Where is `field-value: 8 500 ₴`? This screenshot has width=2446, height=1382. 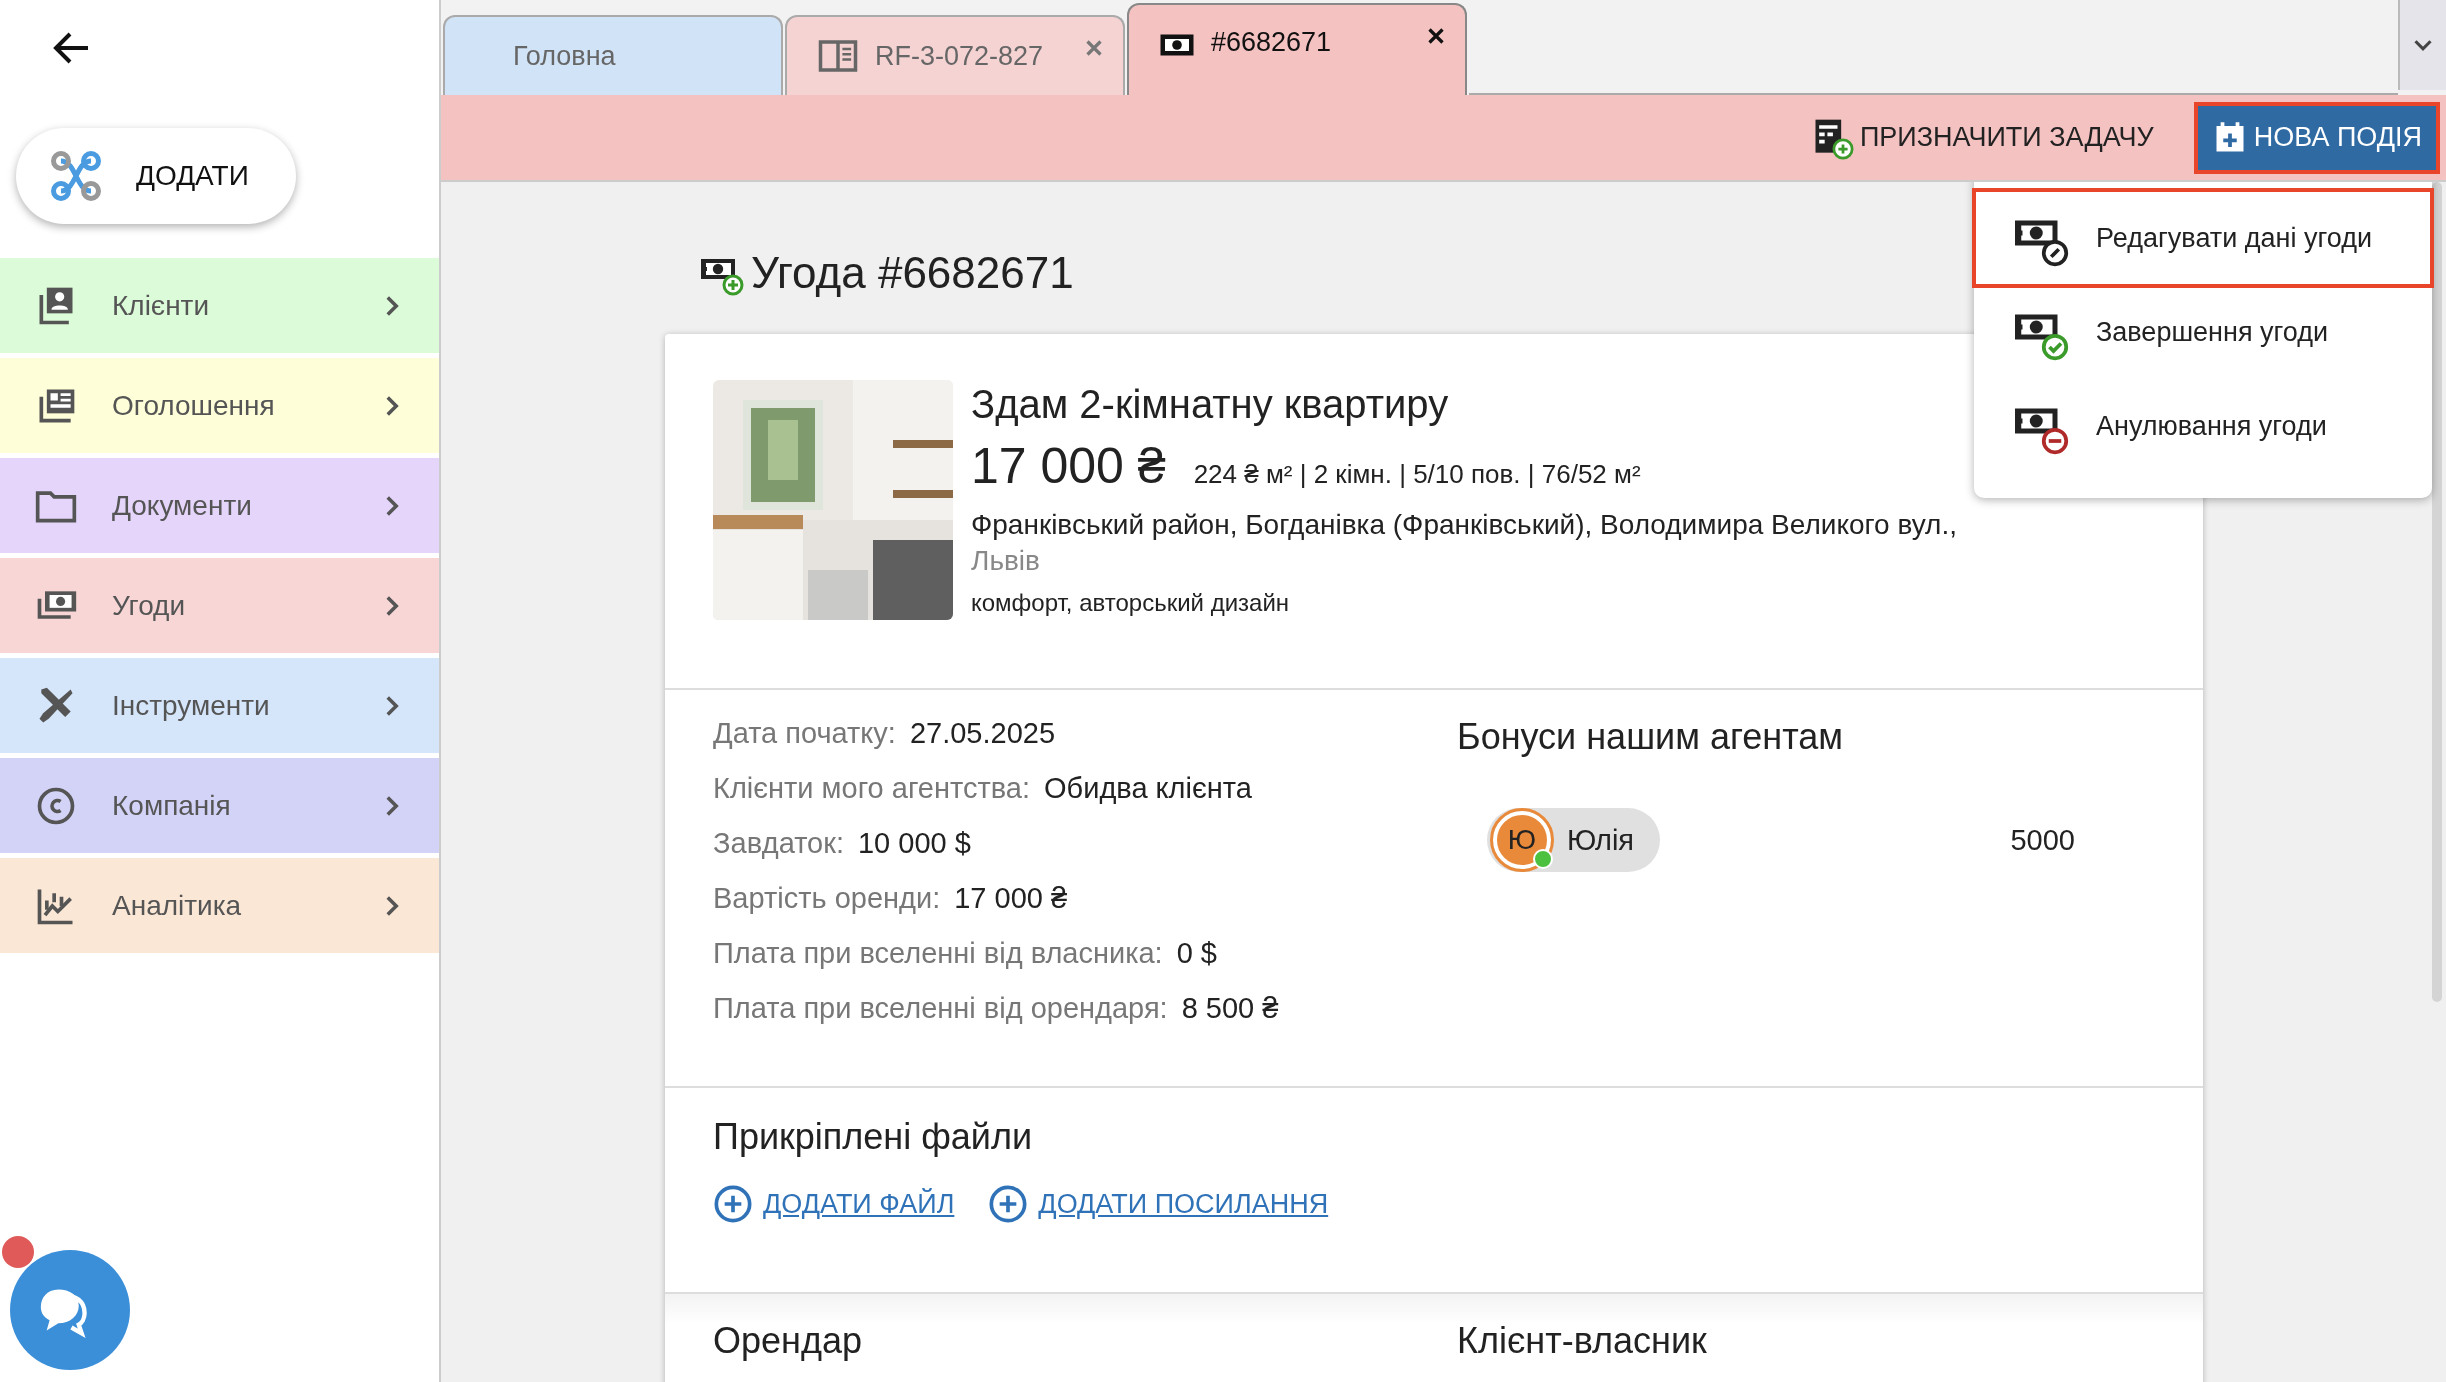
field-value: 8 500 ₴ is located at coordinates (1230, 1008).